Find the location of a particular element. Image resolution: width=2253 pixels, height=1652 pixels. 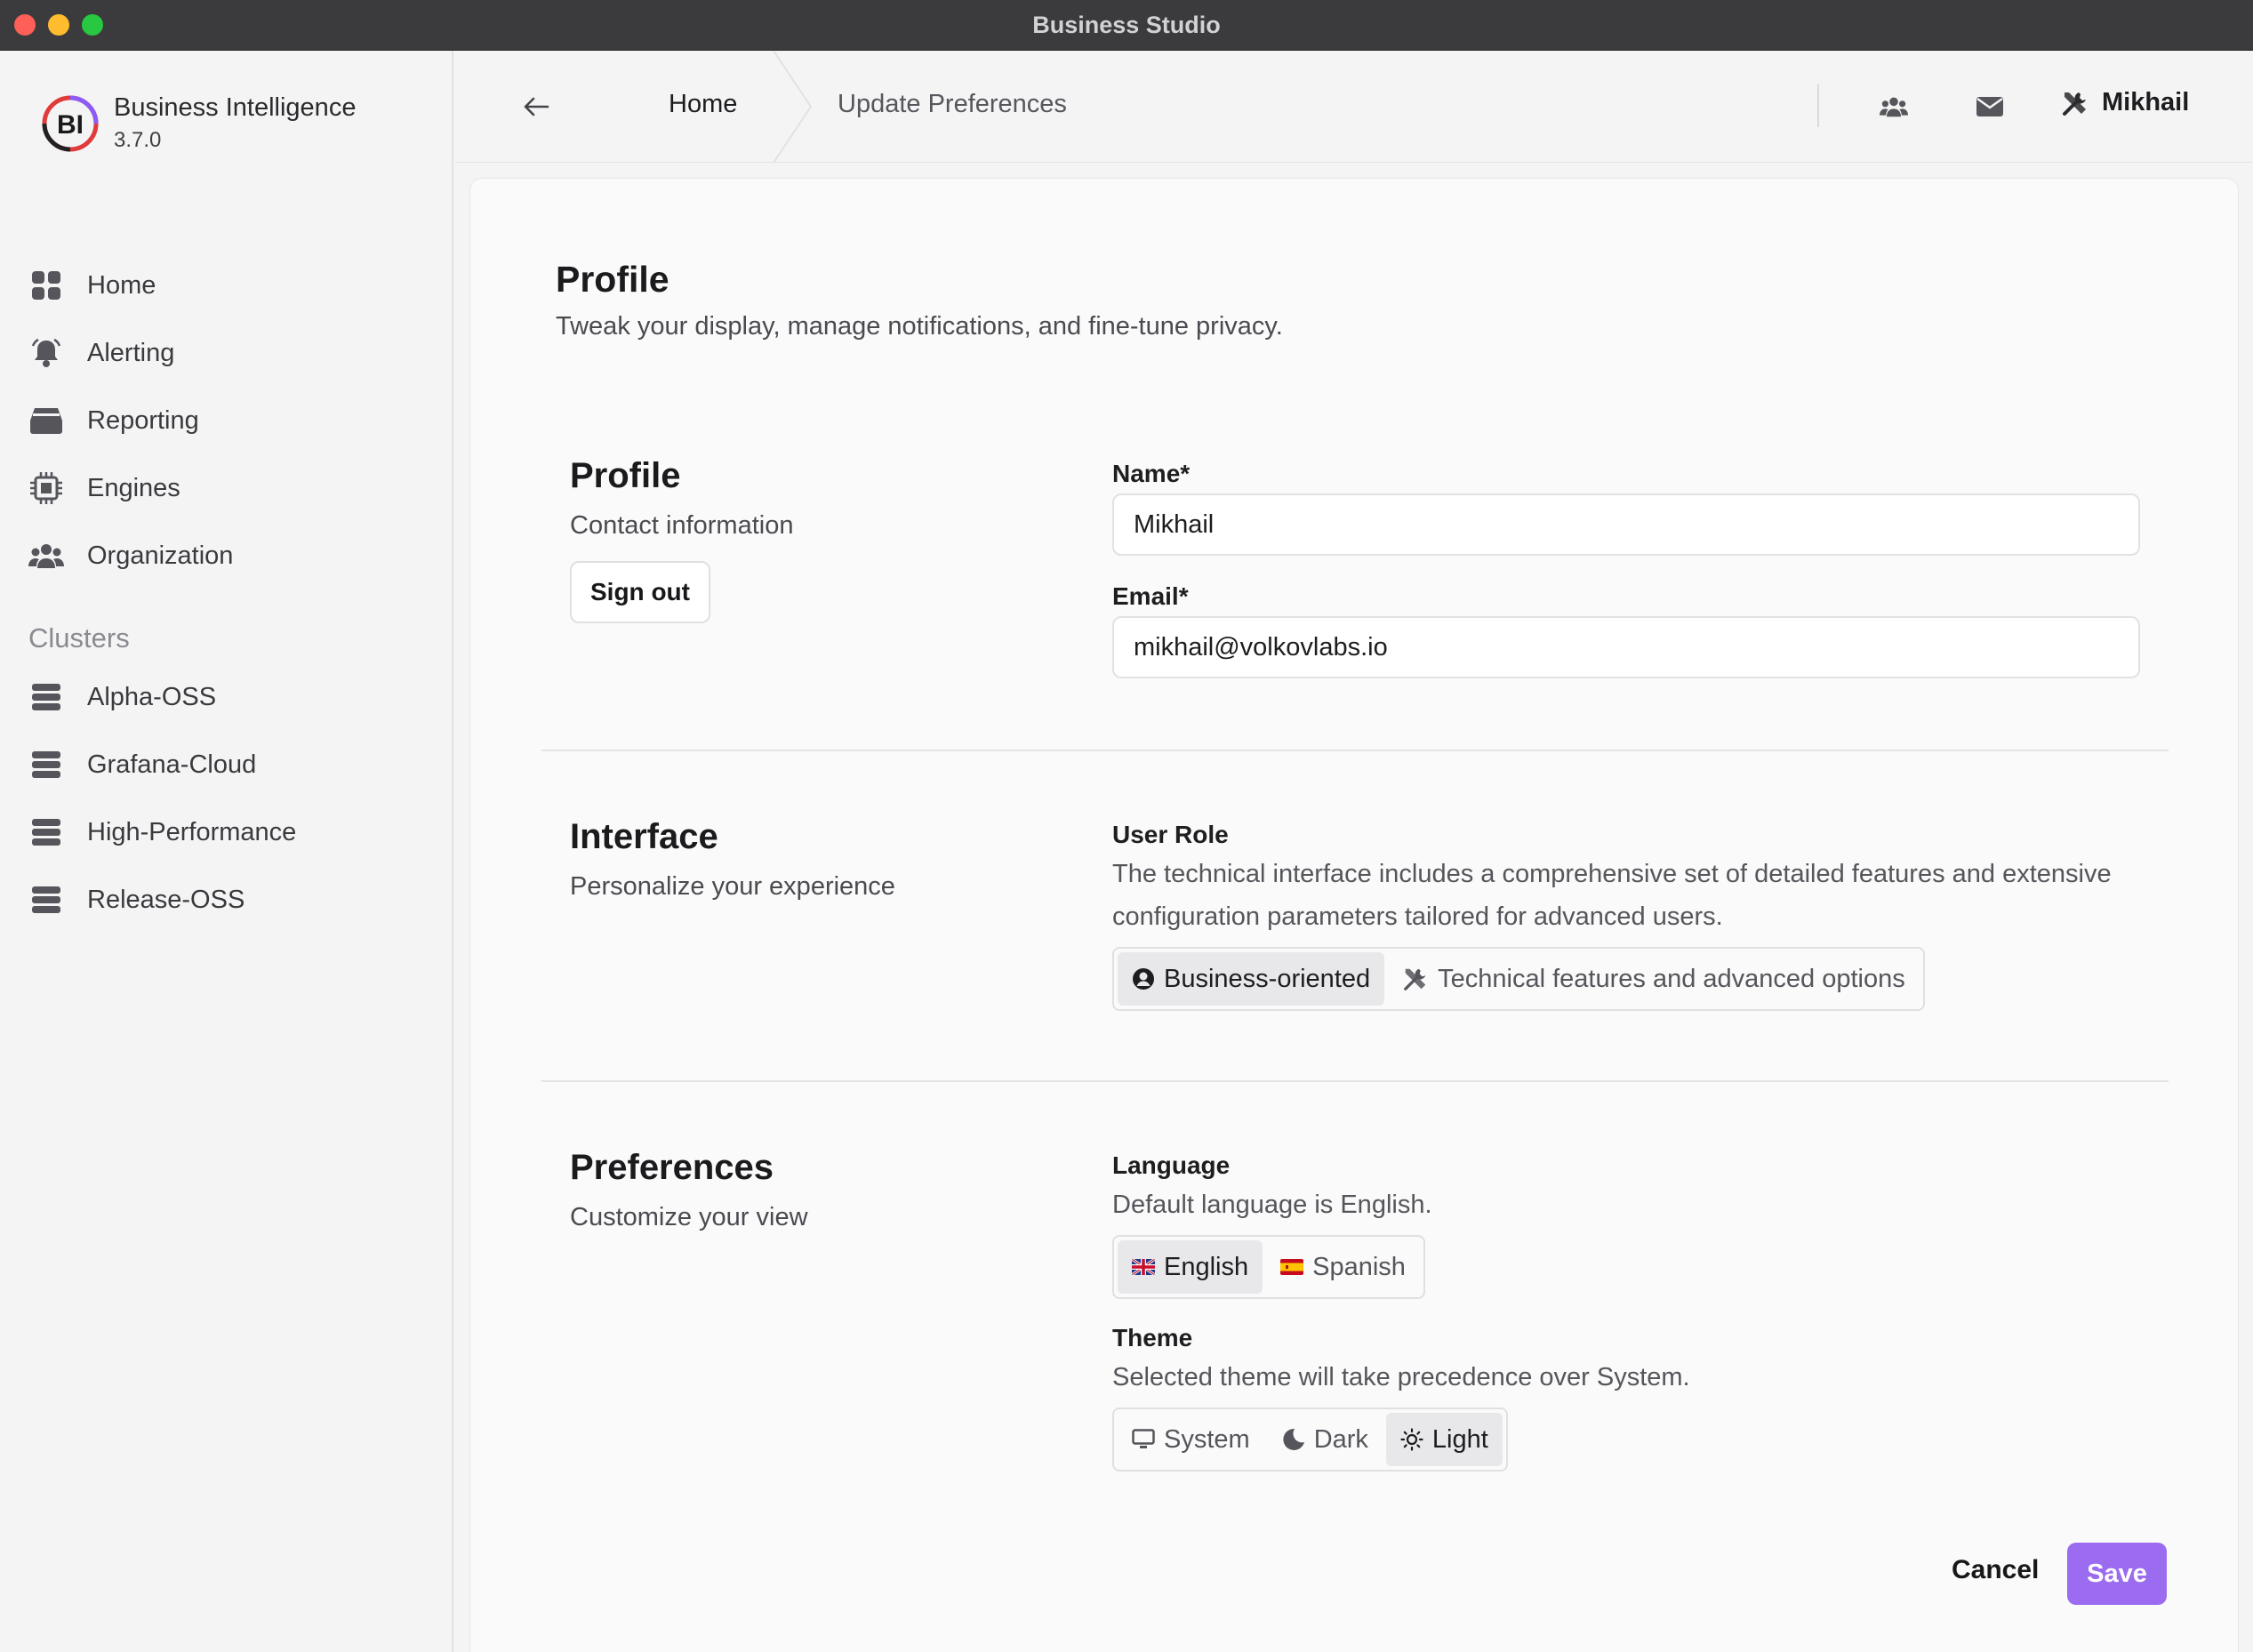

language-help: Default language is English. is located at coordinates (1272, 1205).